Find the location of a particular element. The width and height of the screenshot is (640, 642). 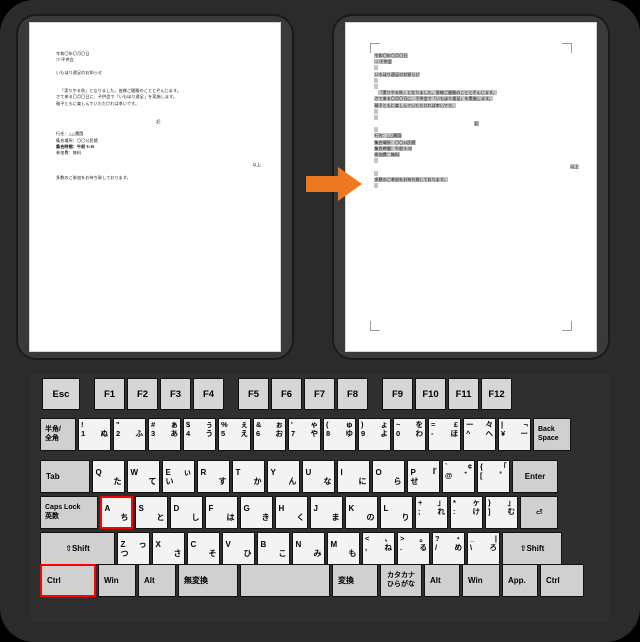

key-7: ' ゃ 7 や is located at coordinates (304, 434).